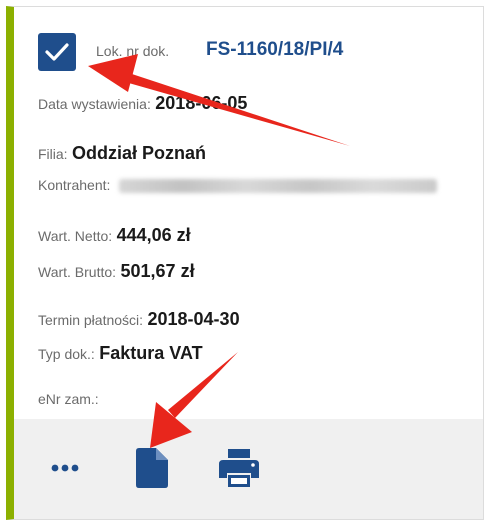 The height and width of the screenshot is (526, 489). I want to click on printer-icon, so click(239, 468).